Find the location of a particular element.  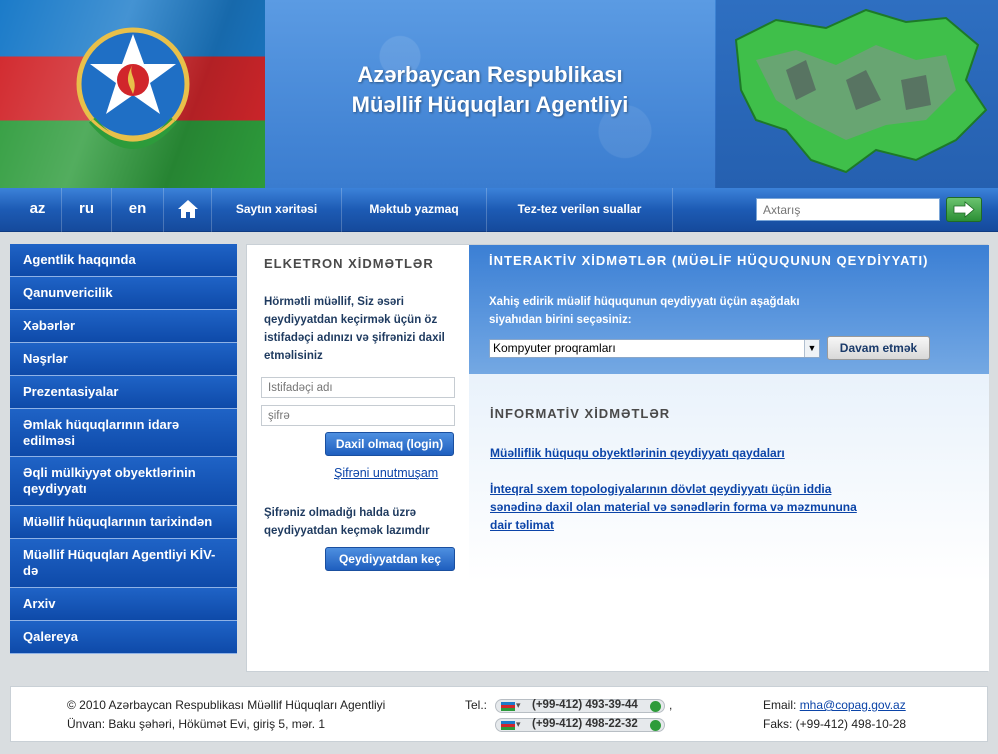

continue-button: Davam etmək is located at coordinates (878, 348).